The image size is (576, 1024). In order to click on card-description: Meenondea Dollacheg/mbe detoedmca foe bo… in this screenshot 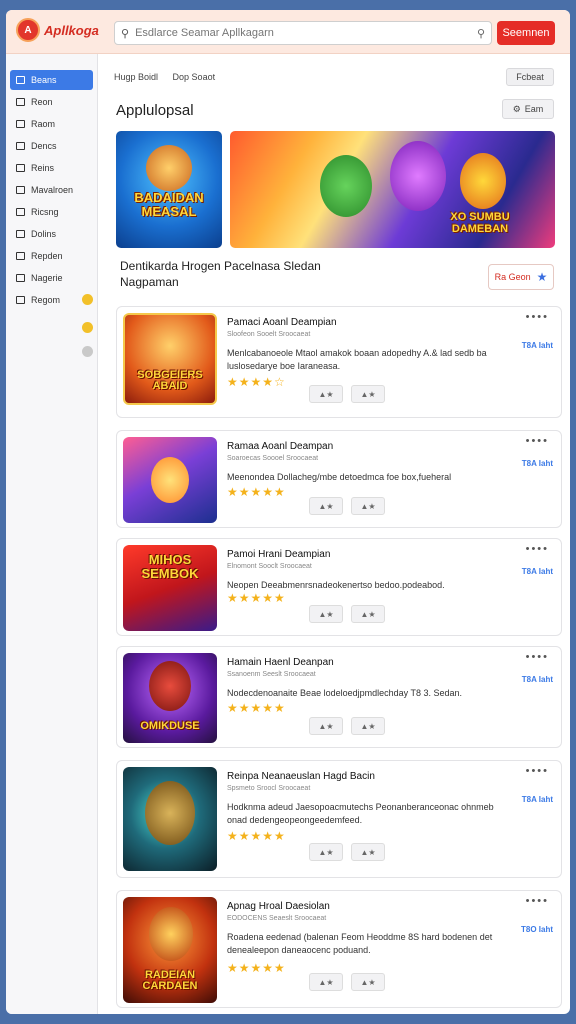, I will do `click(339, 477)`.